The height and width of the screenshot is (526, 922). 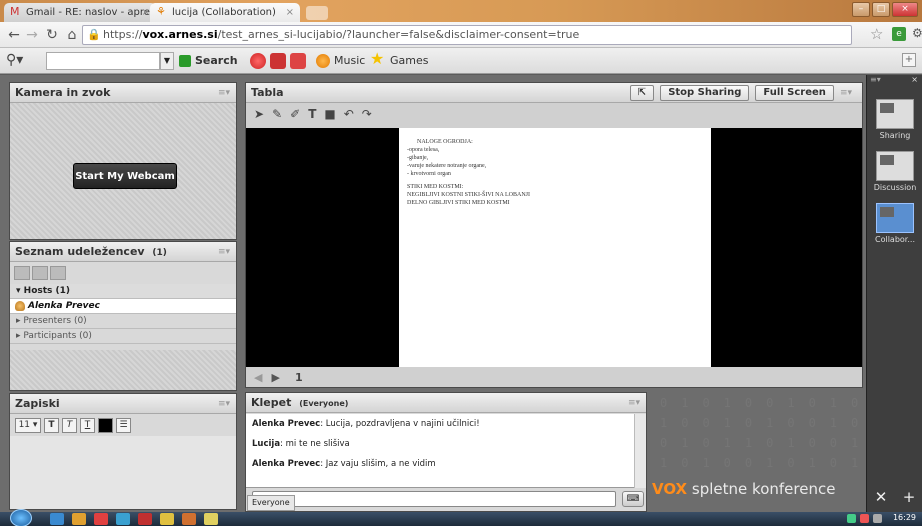 I want to click on add-toolbar-button: +, so click(x=909, y=60).